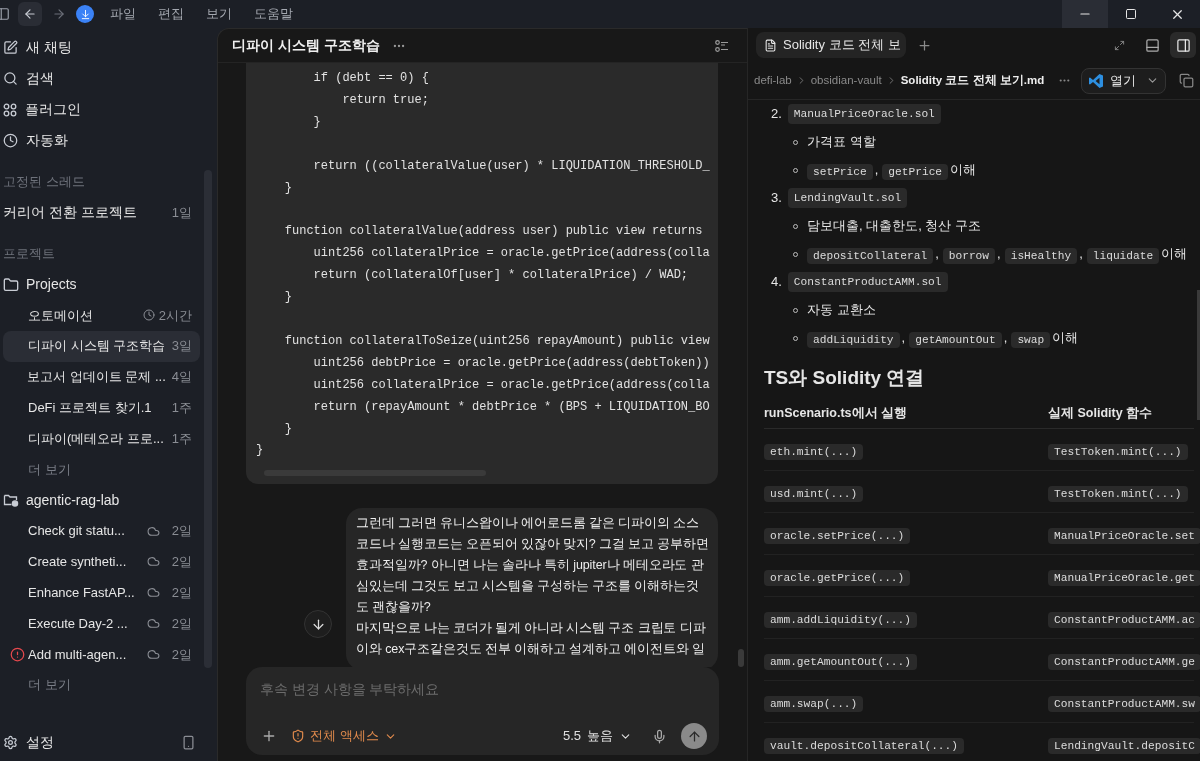 The height and width of the screenshot is (761, 1200). Describe the element at coordinates (694, 736) in the screenshot. I see `send-button` at that location.